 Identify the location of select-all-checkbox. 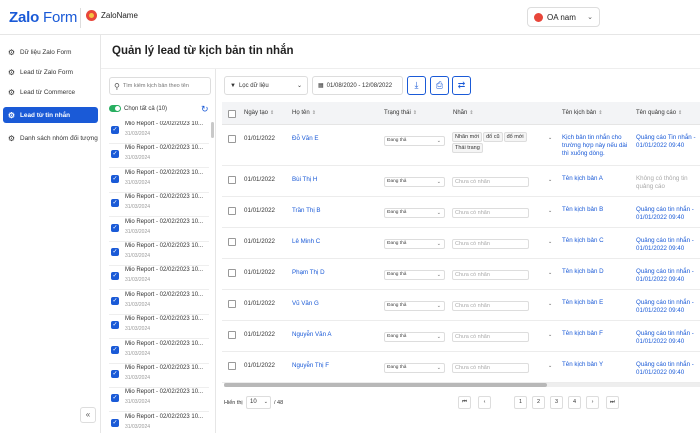
(232, 114).